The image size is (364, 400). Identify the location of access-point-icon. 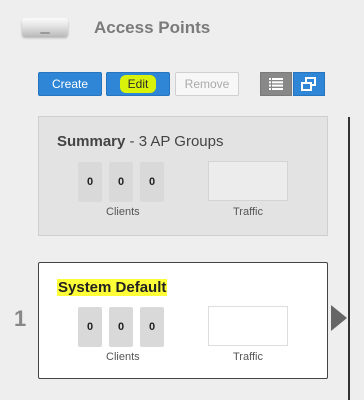
(45, 27).